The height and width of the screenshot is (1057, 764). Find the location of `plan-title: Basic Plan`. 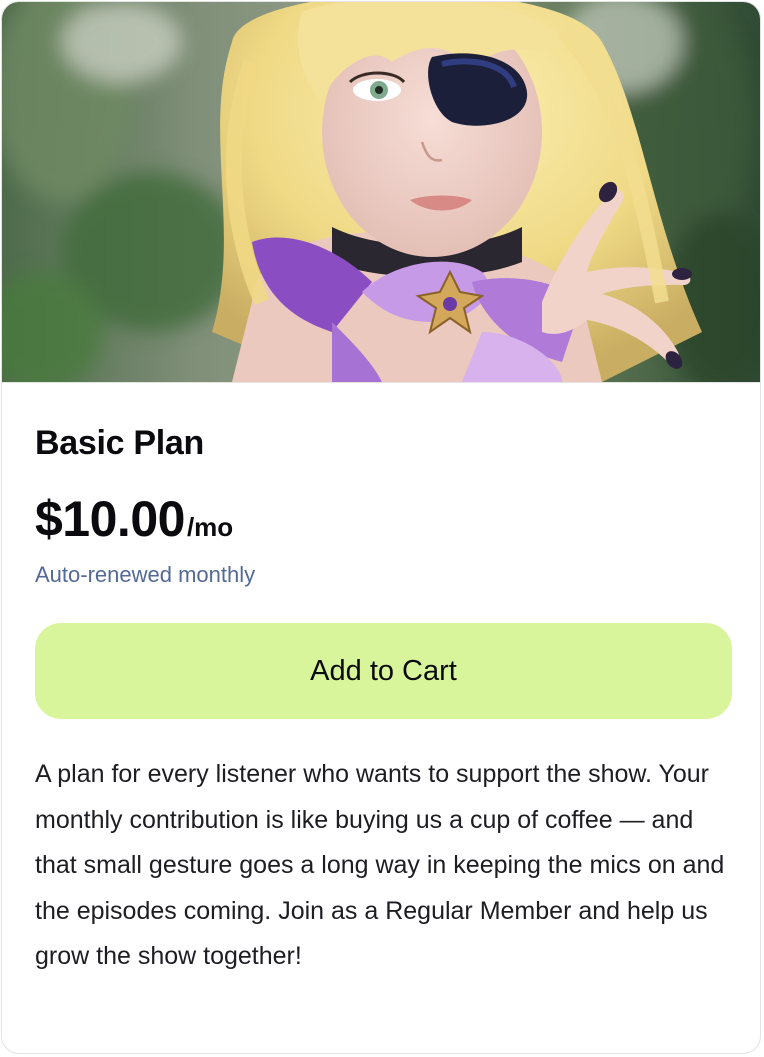

plan-title: Basic Plan is located at coordinates (119, 443).